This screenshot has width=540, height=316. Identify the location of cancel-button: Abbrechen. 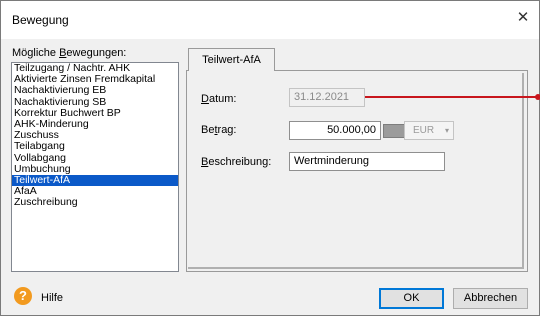
(490, 298).